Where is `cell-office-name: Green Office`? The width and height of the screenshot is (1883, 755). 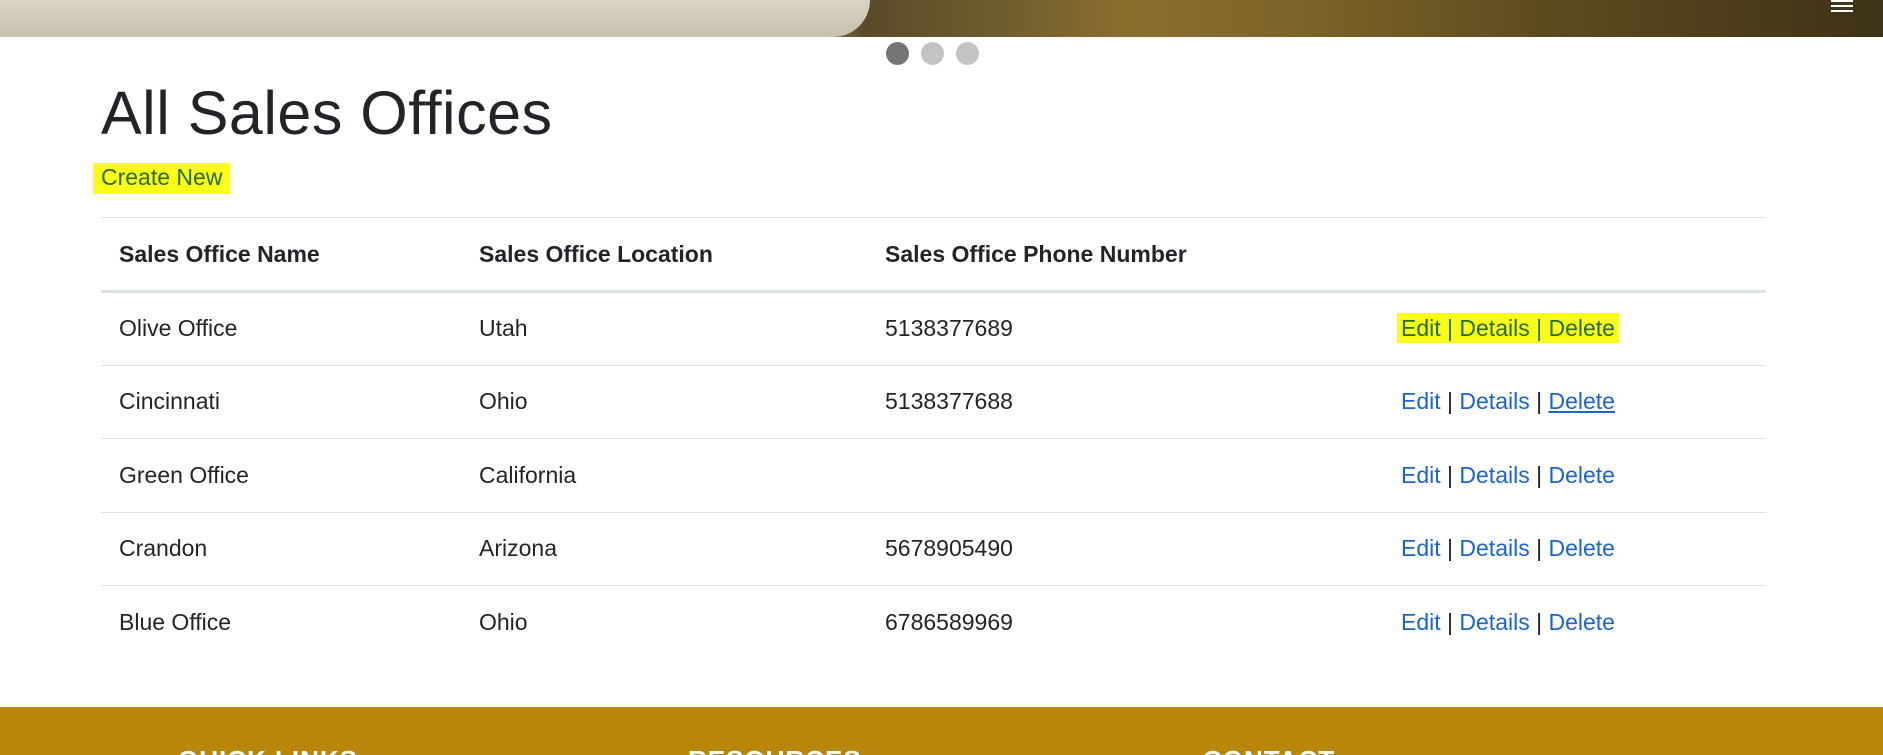
cell-office-name: Green Office is located at coordinates (184, 474).